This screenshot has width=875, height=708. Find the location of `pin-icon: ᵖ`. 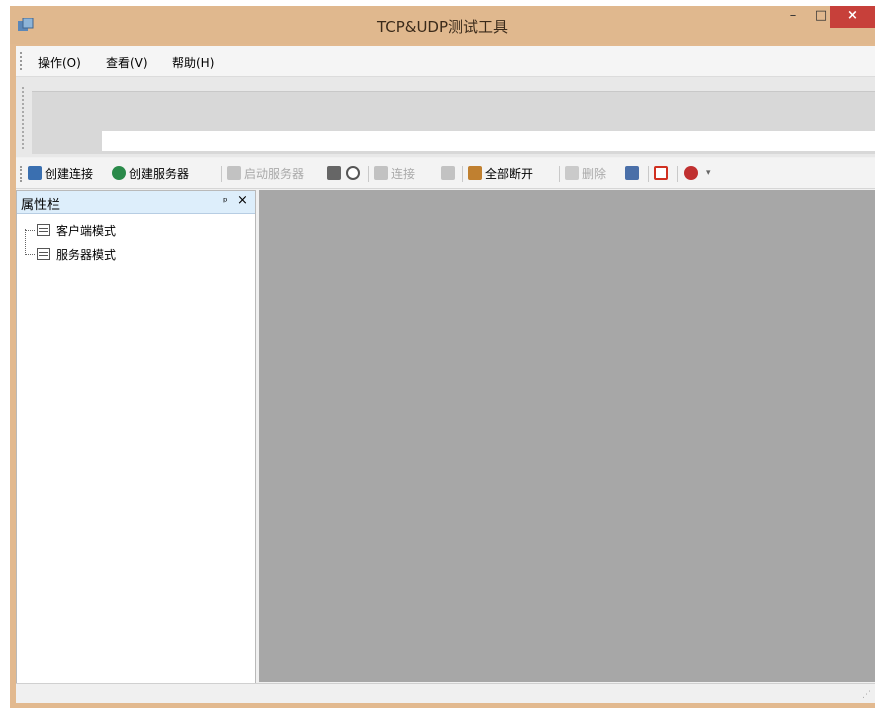

pin-icon: ᵖ is located at coordinates (225, 201).